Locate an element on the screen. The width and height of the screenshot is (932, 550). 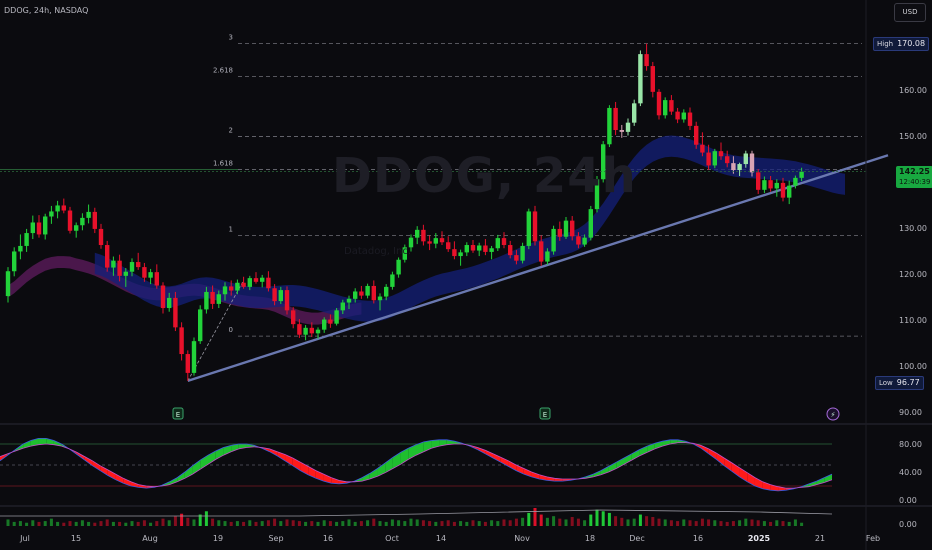
earnings-icon: E is located at coordinates (178, 413).